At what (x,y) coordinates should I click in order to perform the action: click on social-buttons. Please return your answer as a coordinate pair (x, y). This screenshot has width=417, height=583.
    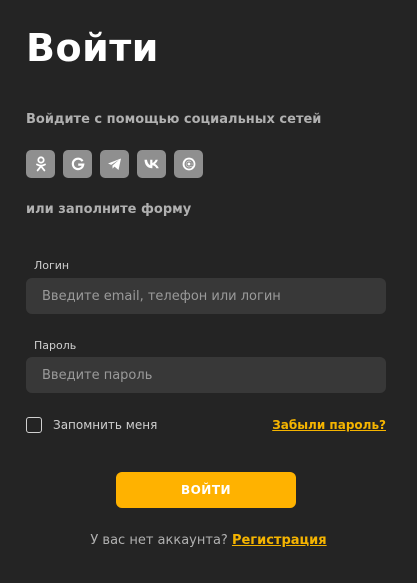
    Looking at the image, I should click on (114, 164).